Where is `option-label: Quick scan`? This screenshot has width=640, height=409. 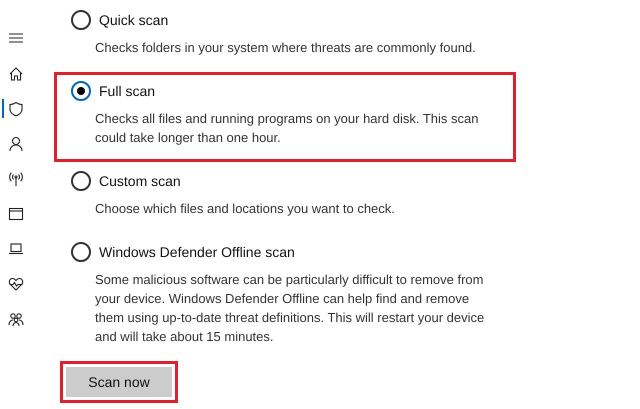 option-label: Quick scan is located at coordinates (133, 20).